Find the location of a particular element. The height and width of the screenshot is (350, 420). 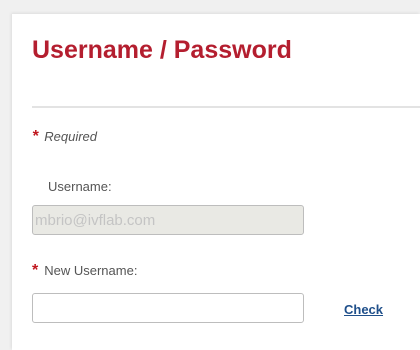

required-note: * Required is located at coordinates (64, 137).